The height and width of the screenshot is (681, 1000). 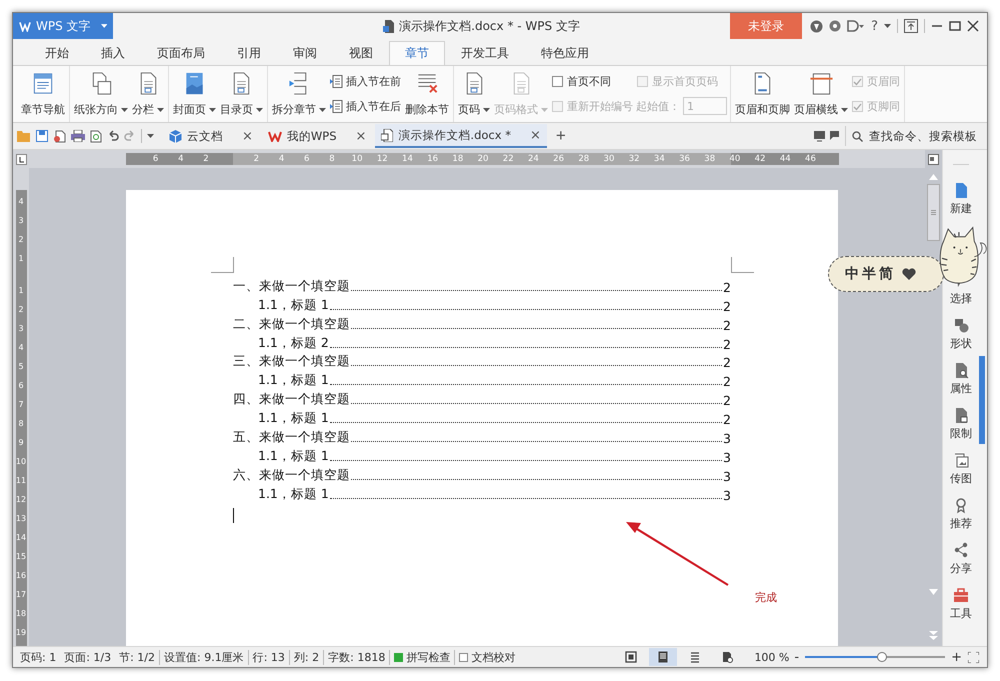 I want to click on w-logo-icon, so click(x=275, y=136).